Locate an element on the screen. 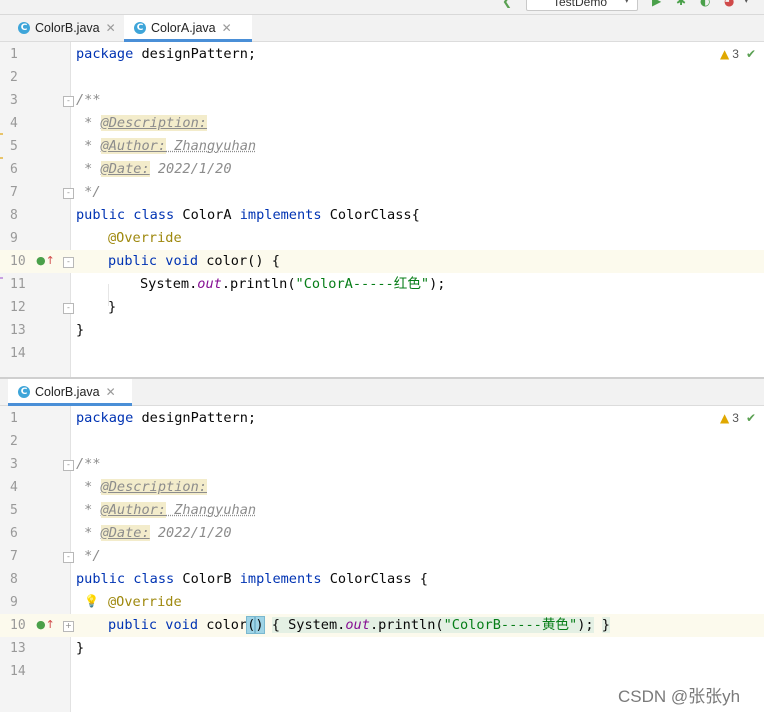 This screenshot has height=712, width=764. run-configuration-selector: TestDemo ▾ is located at coordinates (582, 5).